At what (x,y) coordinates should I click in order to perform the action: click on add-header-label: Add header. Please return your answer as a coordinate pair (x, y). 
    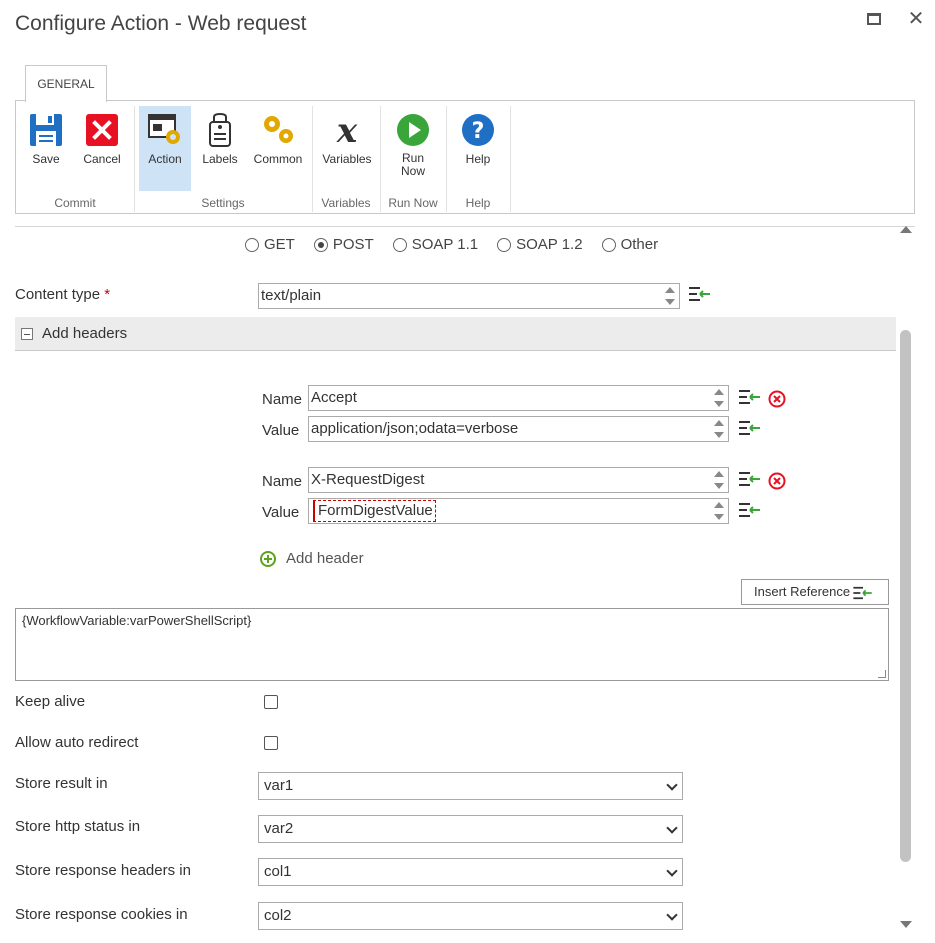
    Looking at the image, I should click on (325, 558).